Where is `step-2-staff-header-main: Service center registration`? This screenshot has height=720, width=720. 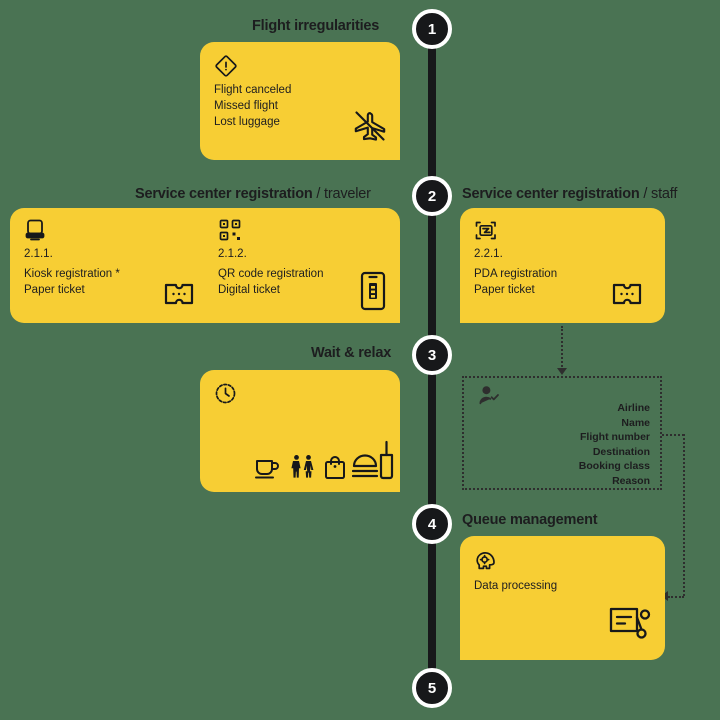 step-2-staff-header-main: Service center registration is located at coordinates (551, 194).